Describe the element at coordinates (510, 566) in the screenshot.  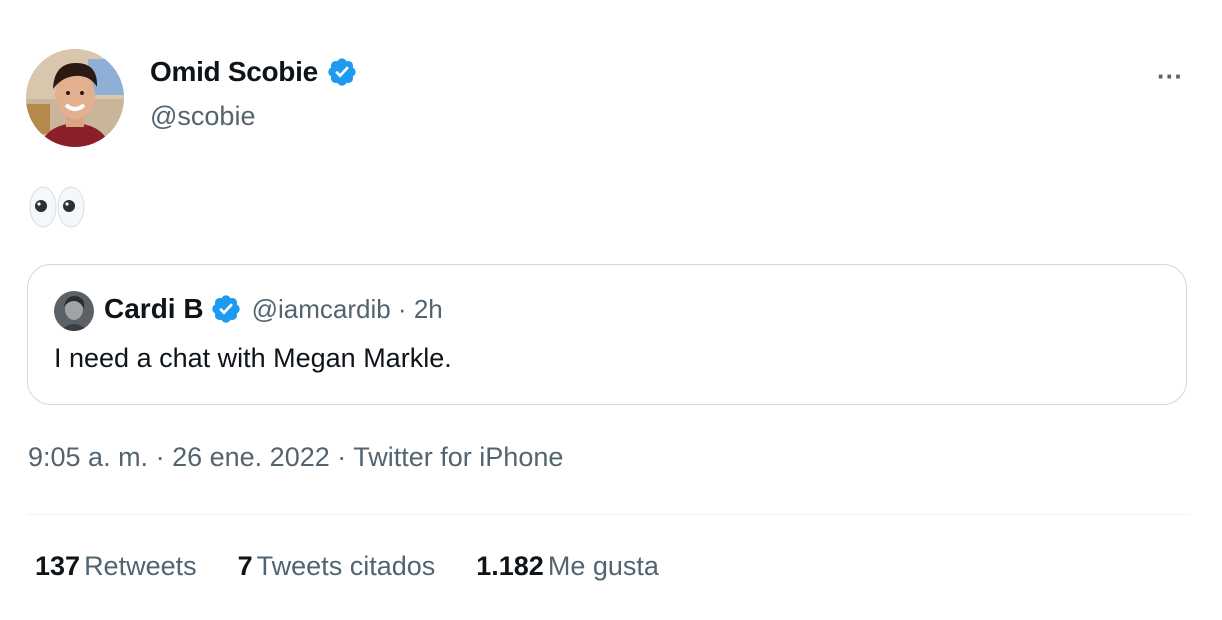
I see `stat-count: 1.182` at that location.